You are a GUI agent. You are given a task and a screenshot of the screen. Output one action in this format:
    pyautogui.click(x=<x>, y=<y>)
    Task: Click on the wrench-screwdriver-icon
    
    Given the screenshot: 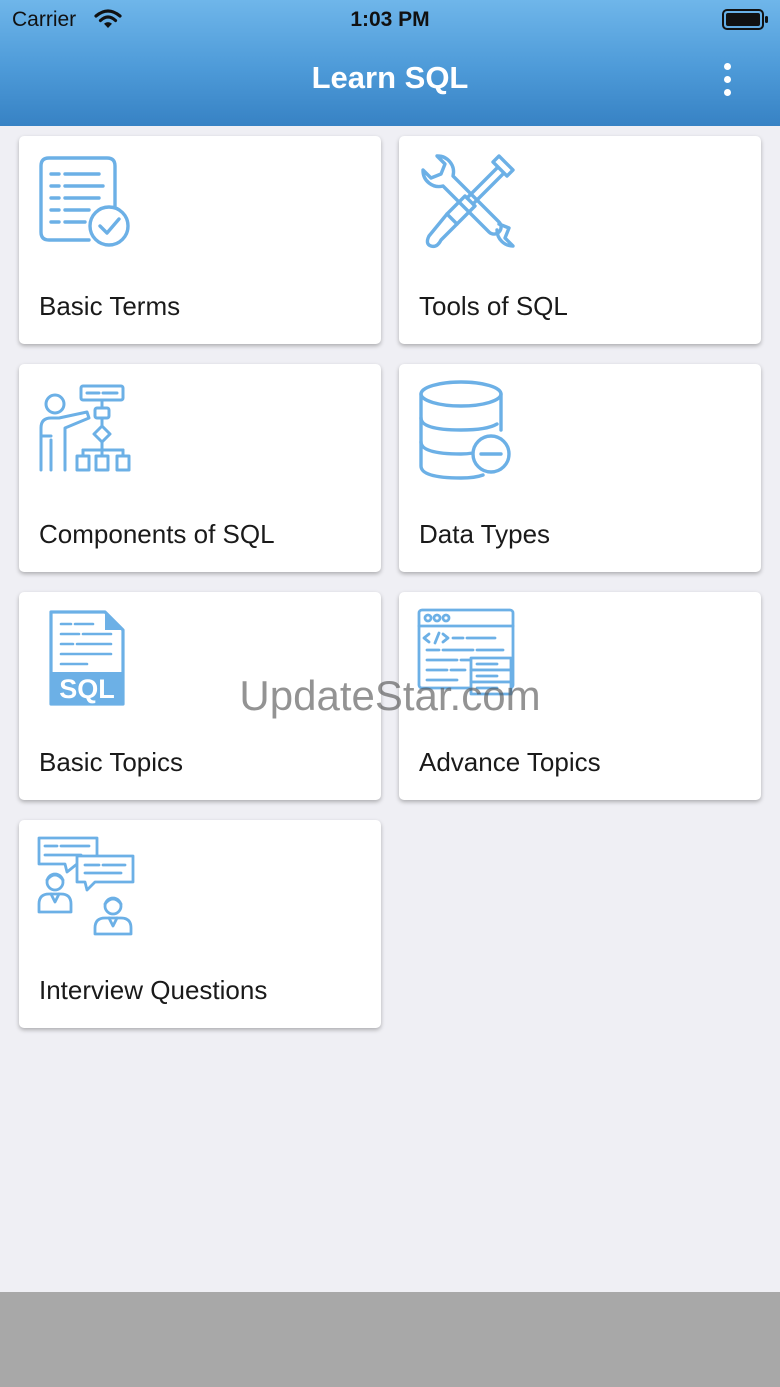 What is the action you would take?
    pyautogui.click(x=467, y=202)
    